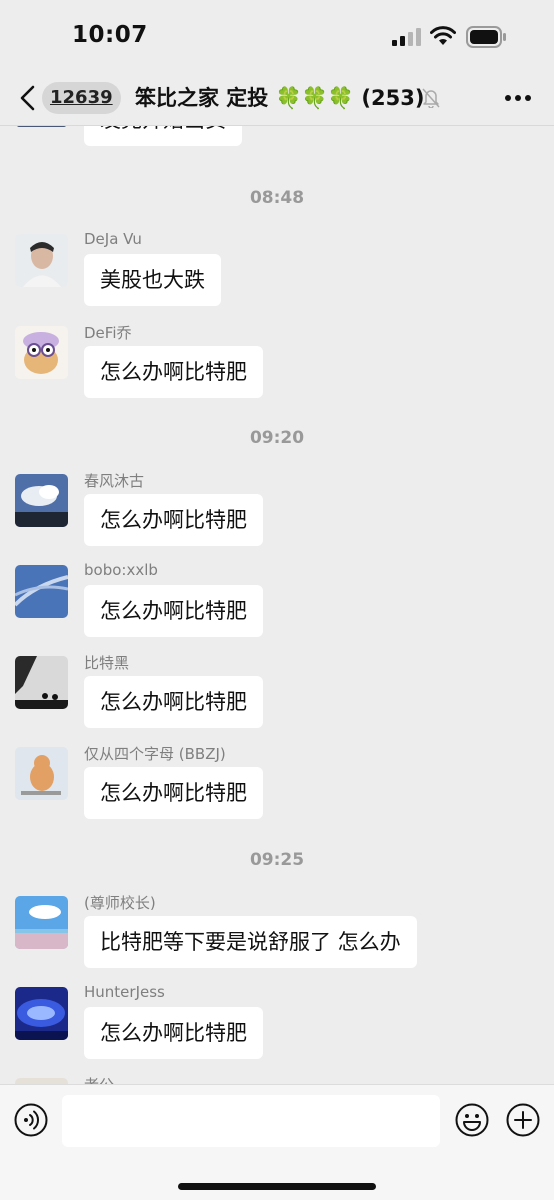 The width and height of the screenshot is (554, 1200). I want to click on bell-slash-icon, so click(431, 98).